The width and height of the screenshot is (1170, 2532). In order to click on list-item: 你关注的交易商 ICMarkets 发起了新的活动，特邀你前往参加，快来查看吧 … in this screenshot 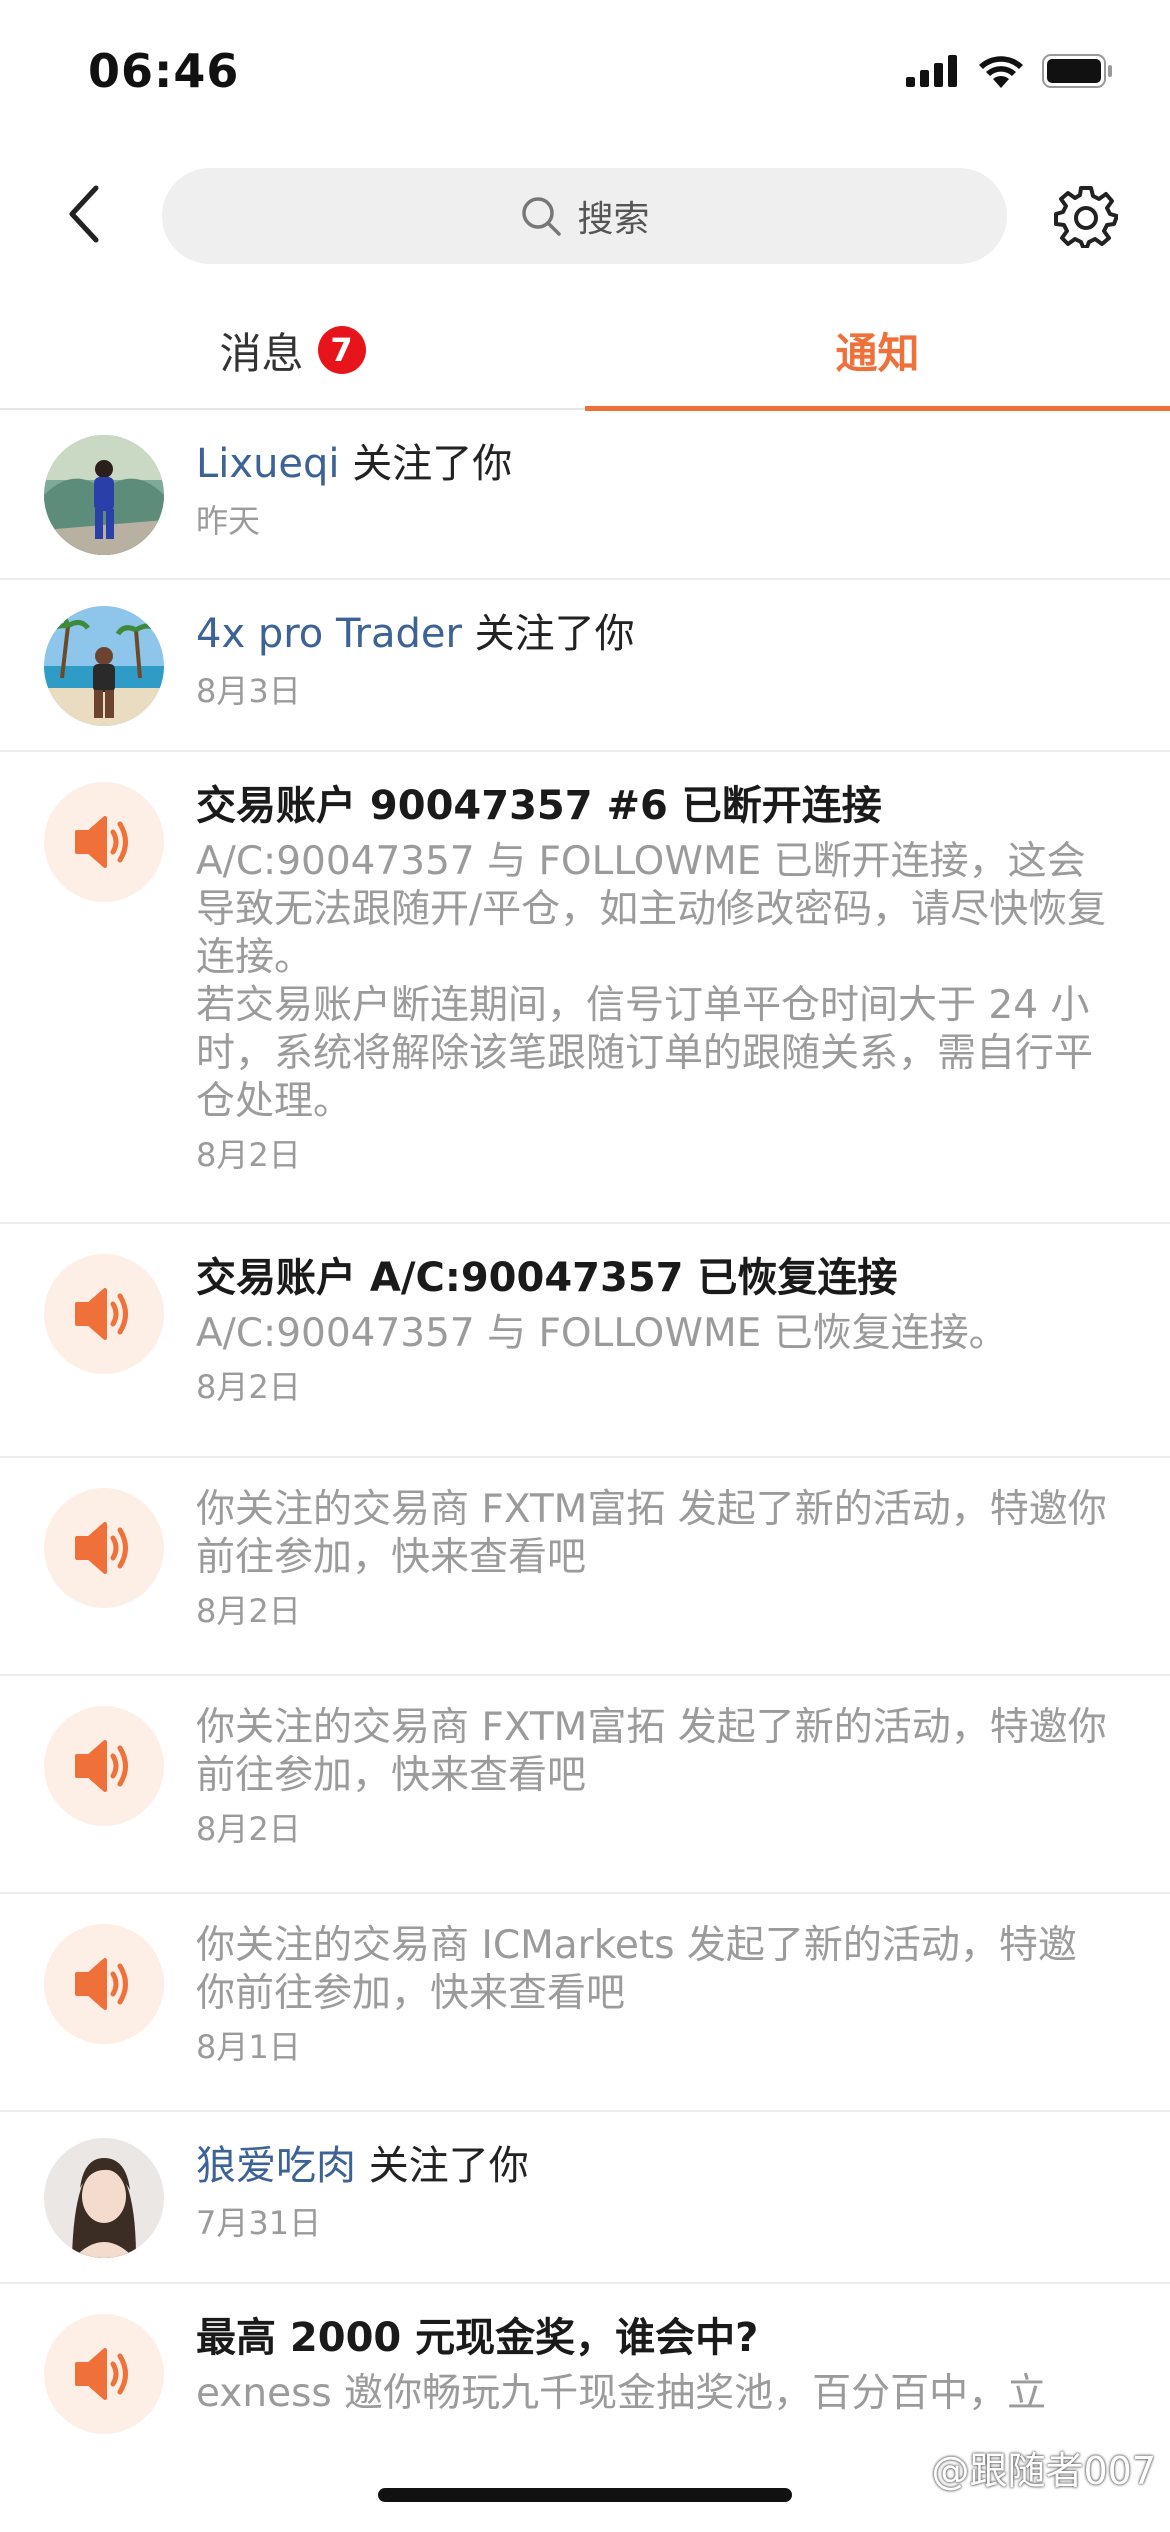, I will do `click(585, 2003)`.